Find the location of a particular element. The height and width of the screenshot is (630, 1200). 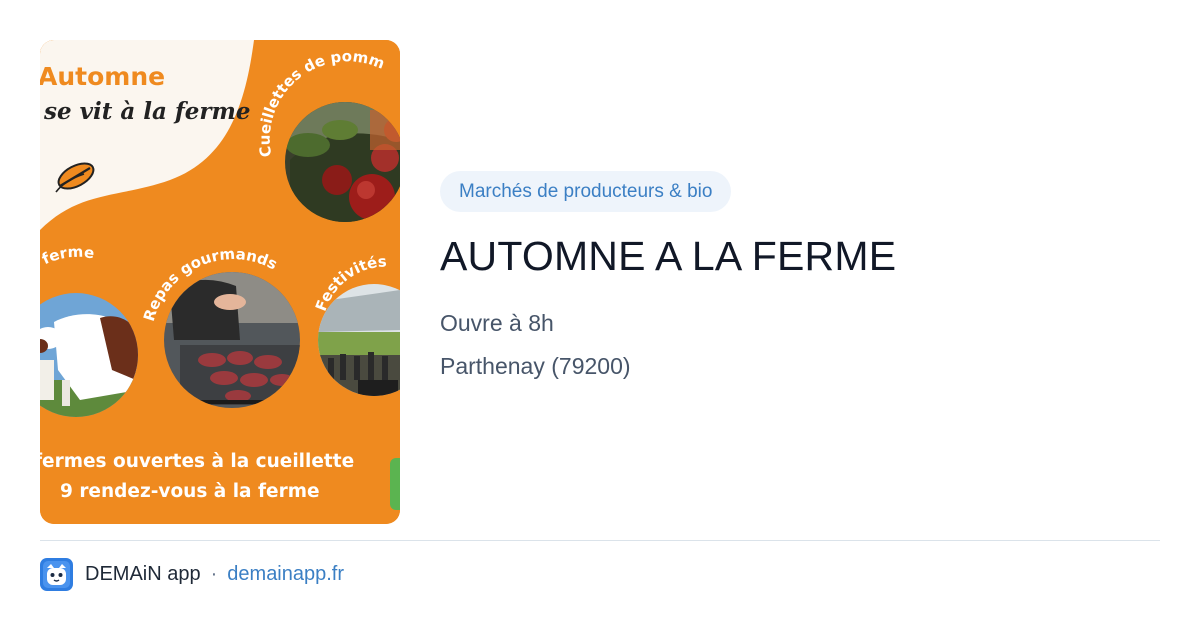

site-domain-link: demainapp.fr is located at coordinates (285, 574).